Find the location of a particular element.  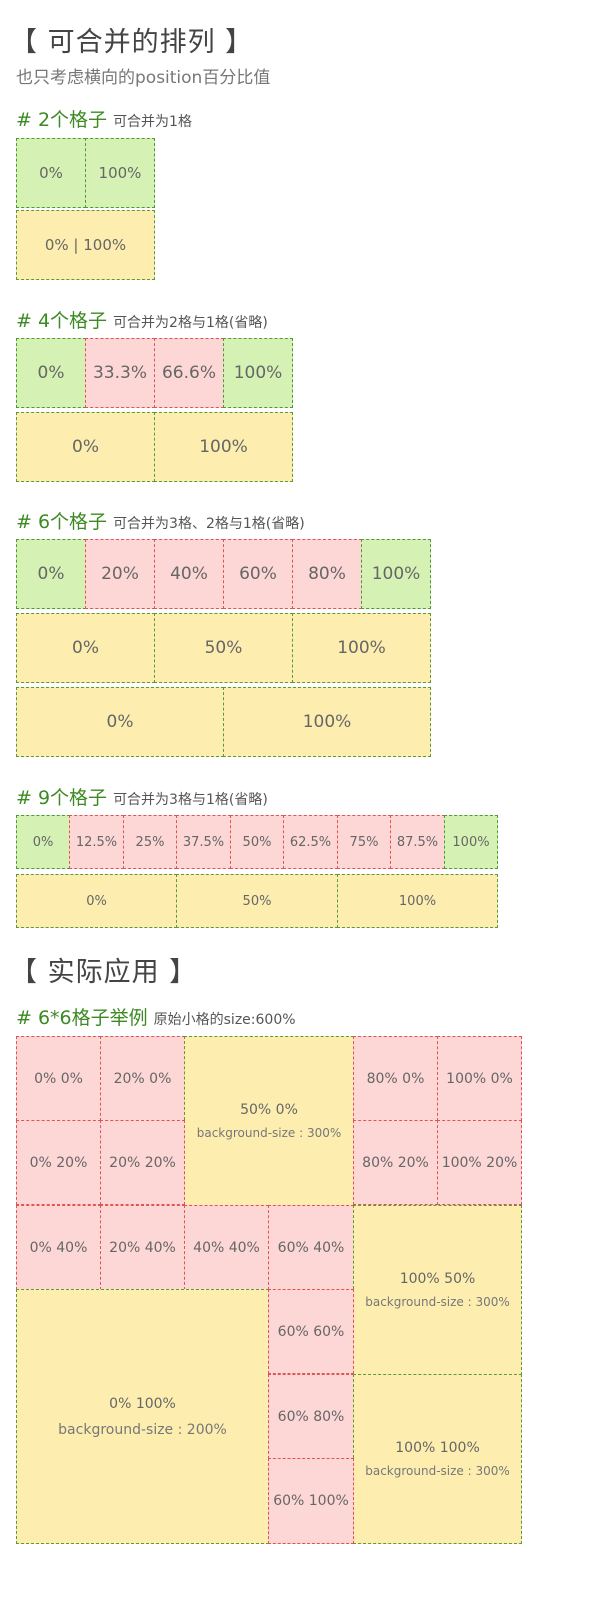

g4-cell: 0% is located at coordinates (51, 373).